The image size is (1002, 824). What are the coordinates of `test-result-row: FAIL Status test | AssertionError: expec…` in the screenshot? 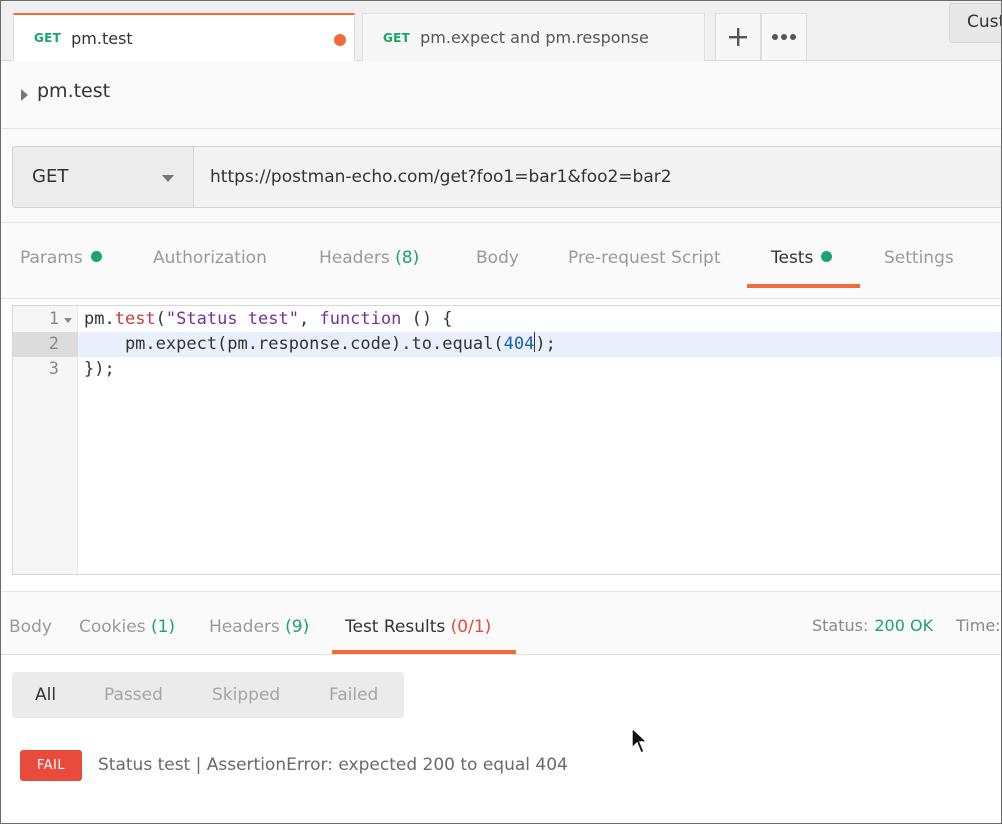 It's located at (370, 766).